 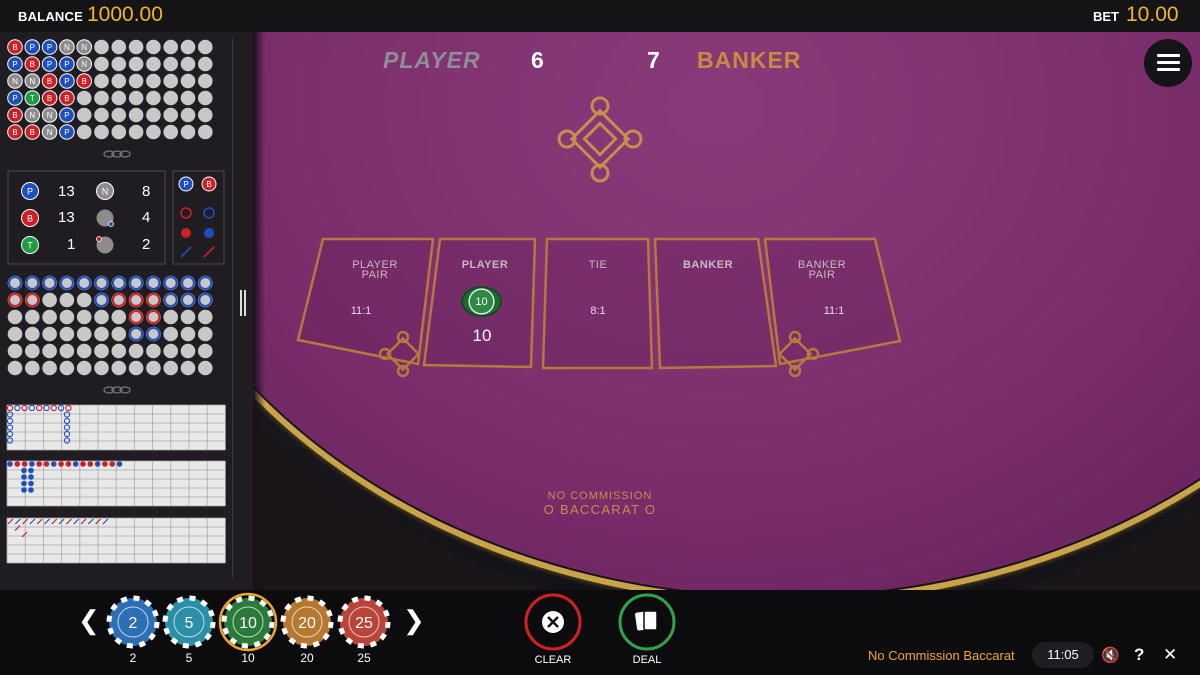 I want to click on predict-player-button: P, so click(x=186, y=184).